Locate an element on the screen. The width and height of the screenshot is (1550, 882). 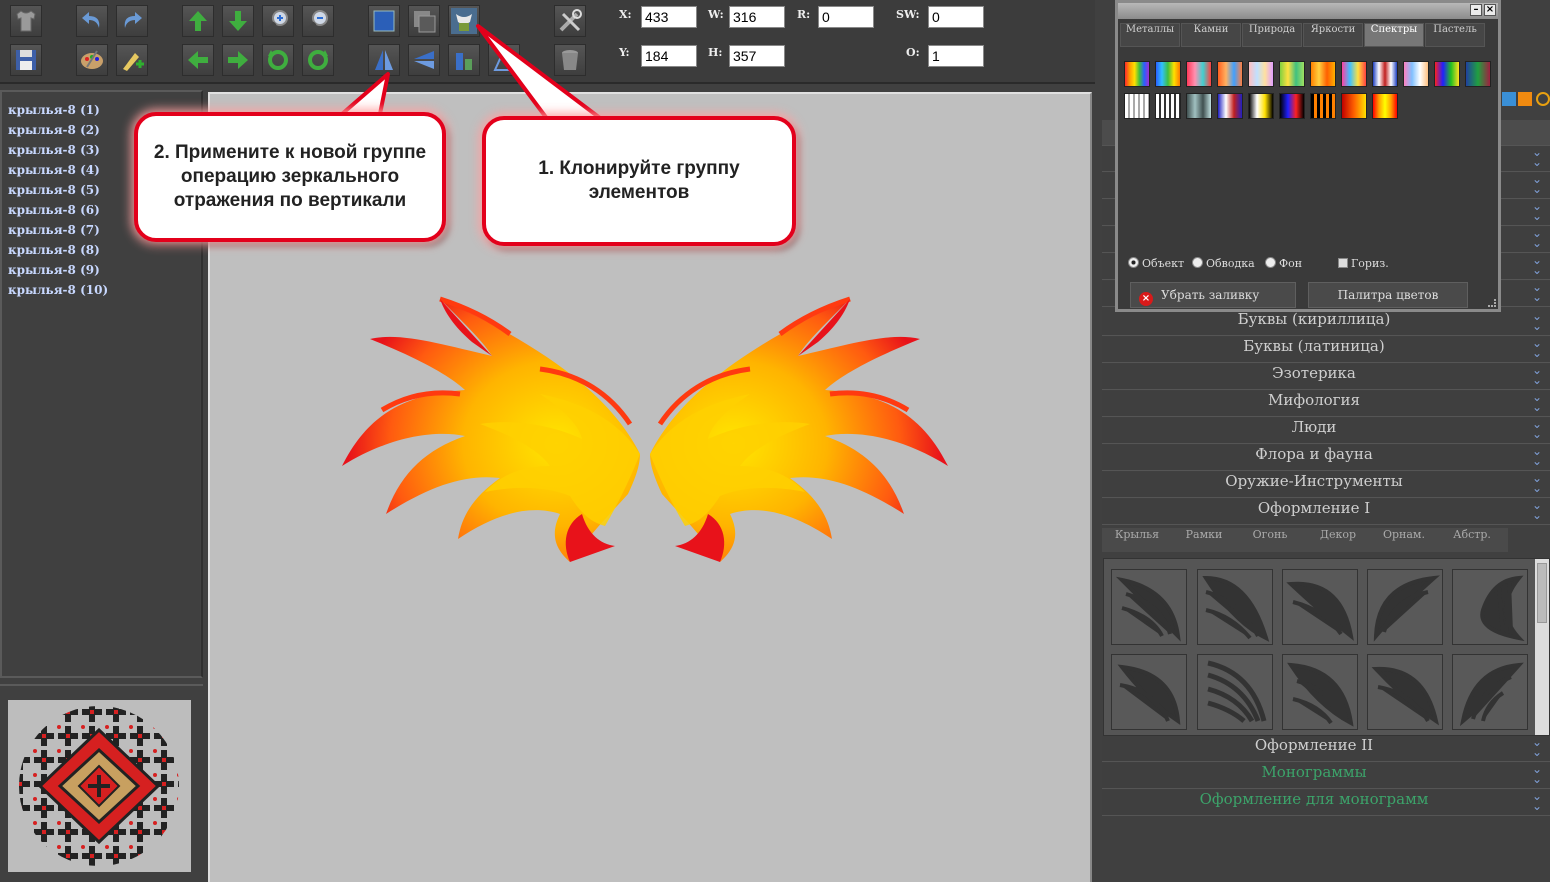
resize-grip-icon is located at coordinates (1492, 303).